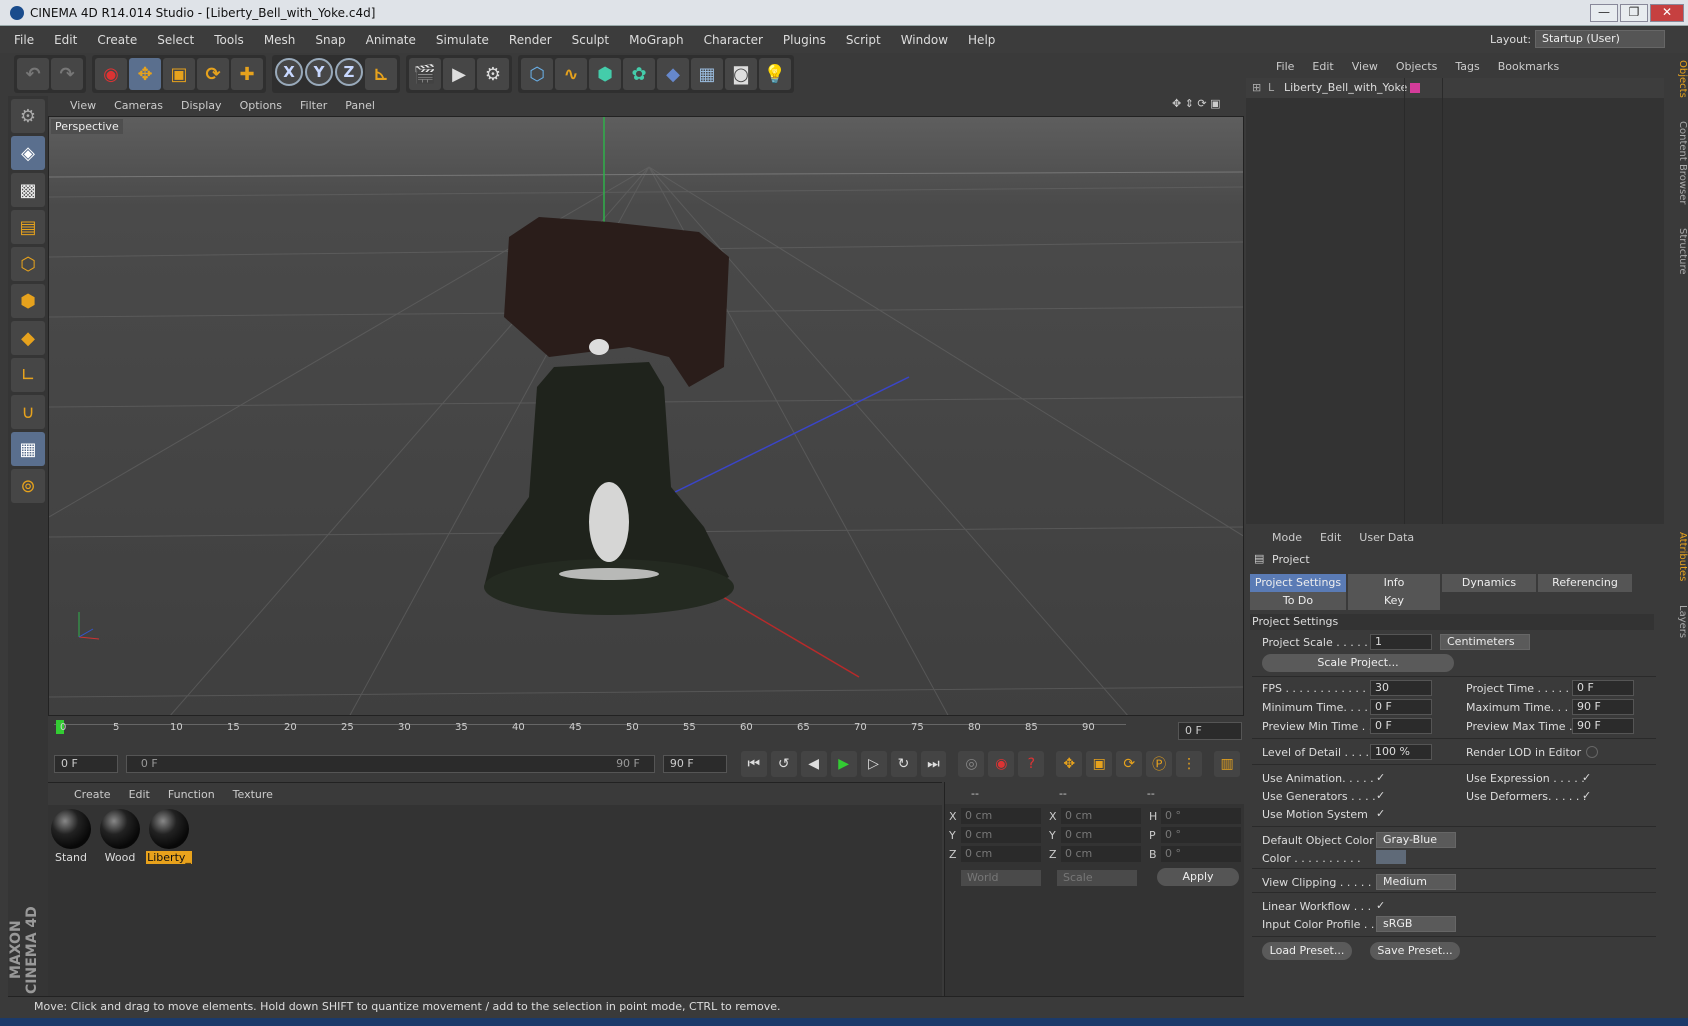 This screenshot has width=1688, height=1026. I want to click on minimize-button: —, so click(1604, 13).